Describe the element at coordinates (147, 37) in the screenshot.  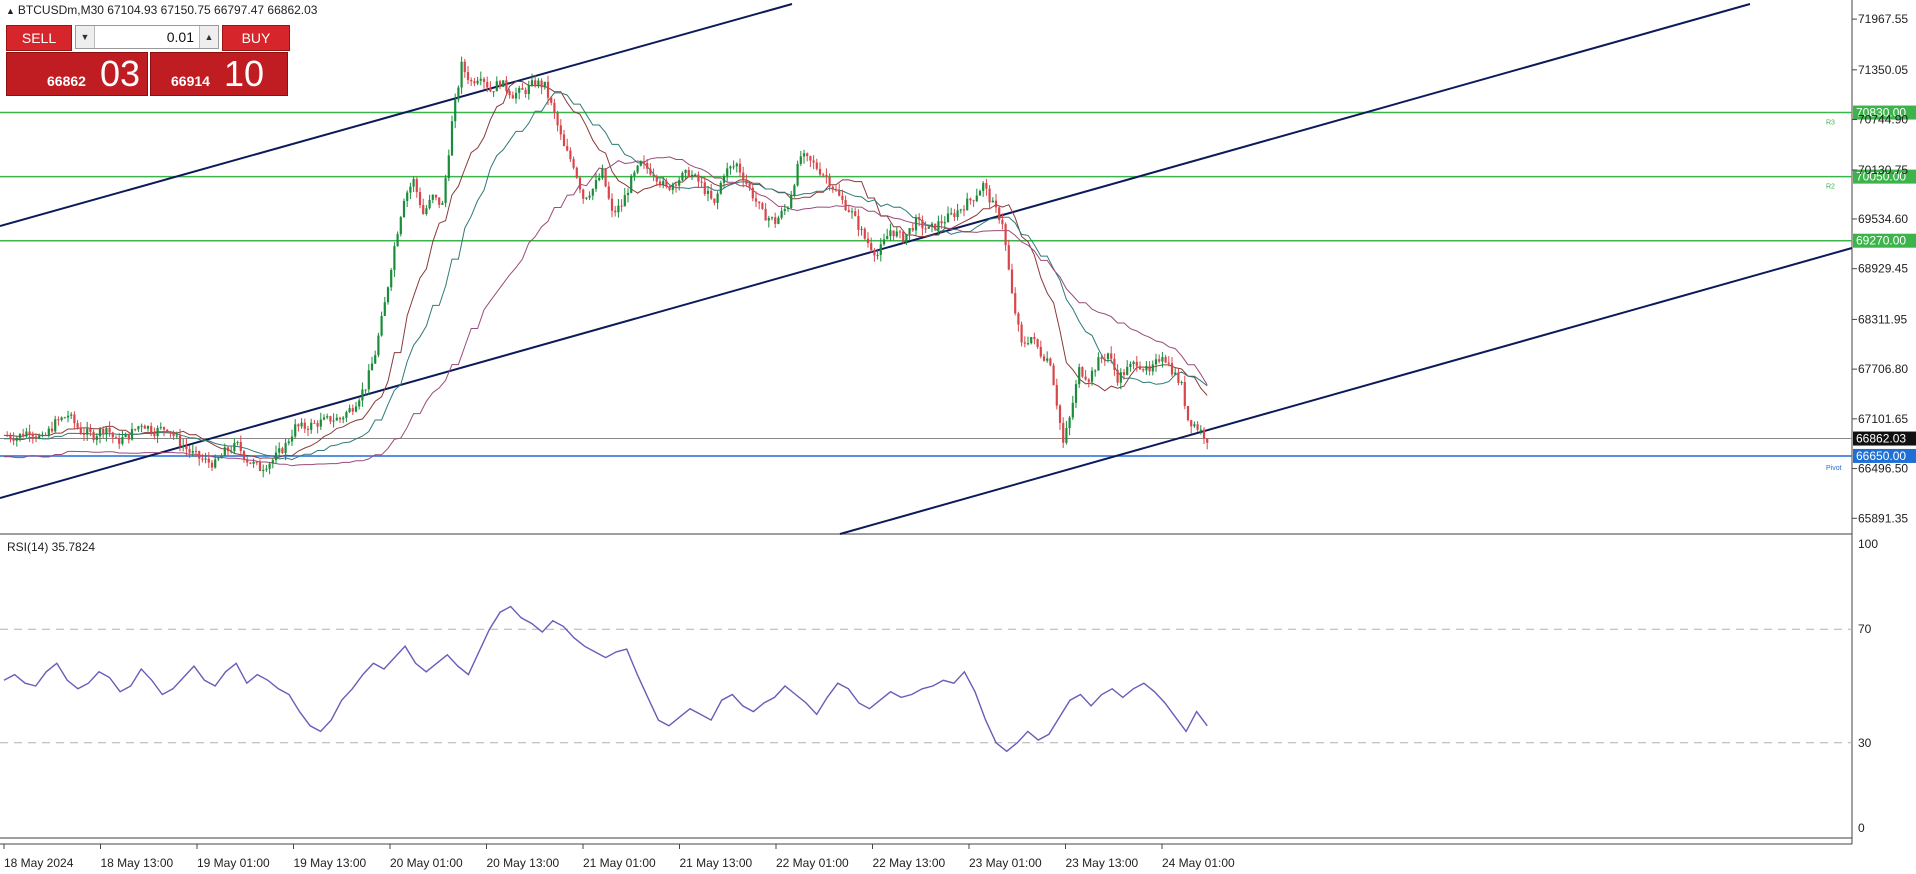
I see `lot-size-stepper: ▼ 0.01 ▲` at that location.